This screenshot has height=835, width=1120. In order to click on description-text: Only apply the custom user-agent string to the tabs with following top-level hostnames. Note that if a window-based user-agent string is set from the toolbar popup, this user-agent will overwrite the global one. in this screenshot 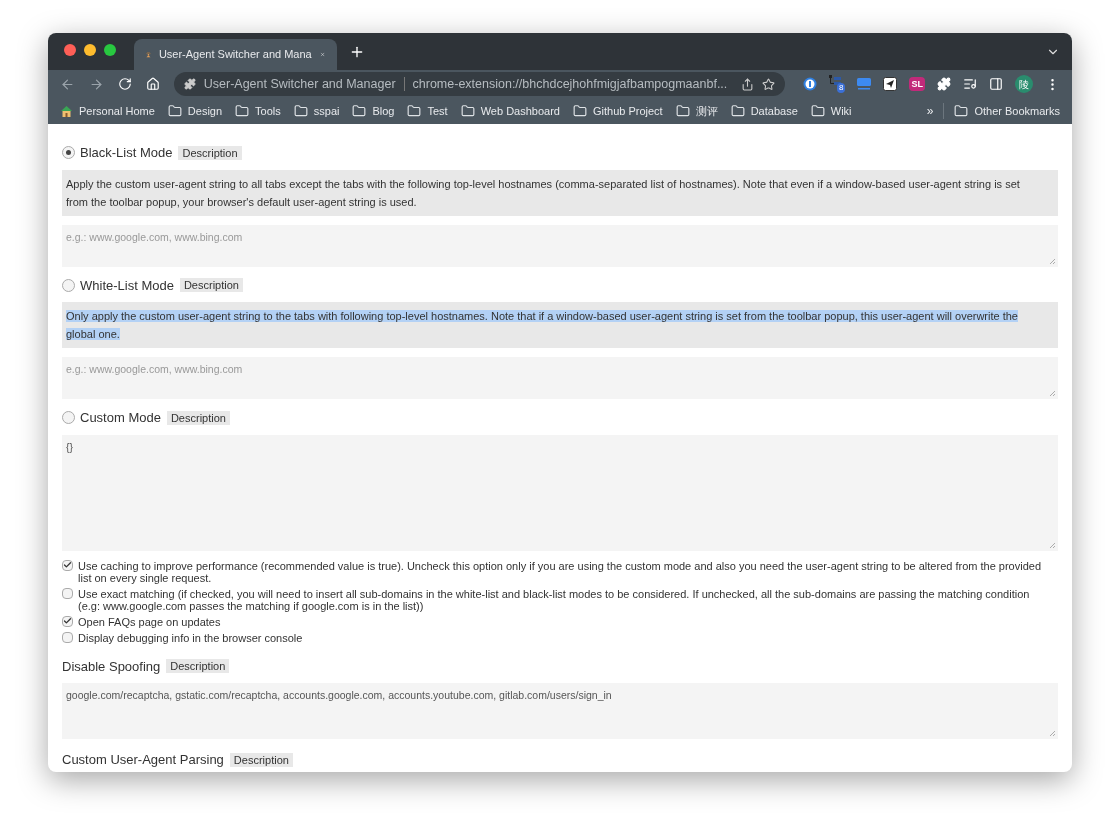, I will do `click(542, 325)`.